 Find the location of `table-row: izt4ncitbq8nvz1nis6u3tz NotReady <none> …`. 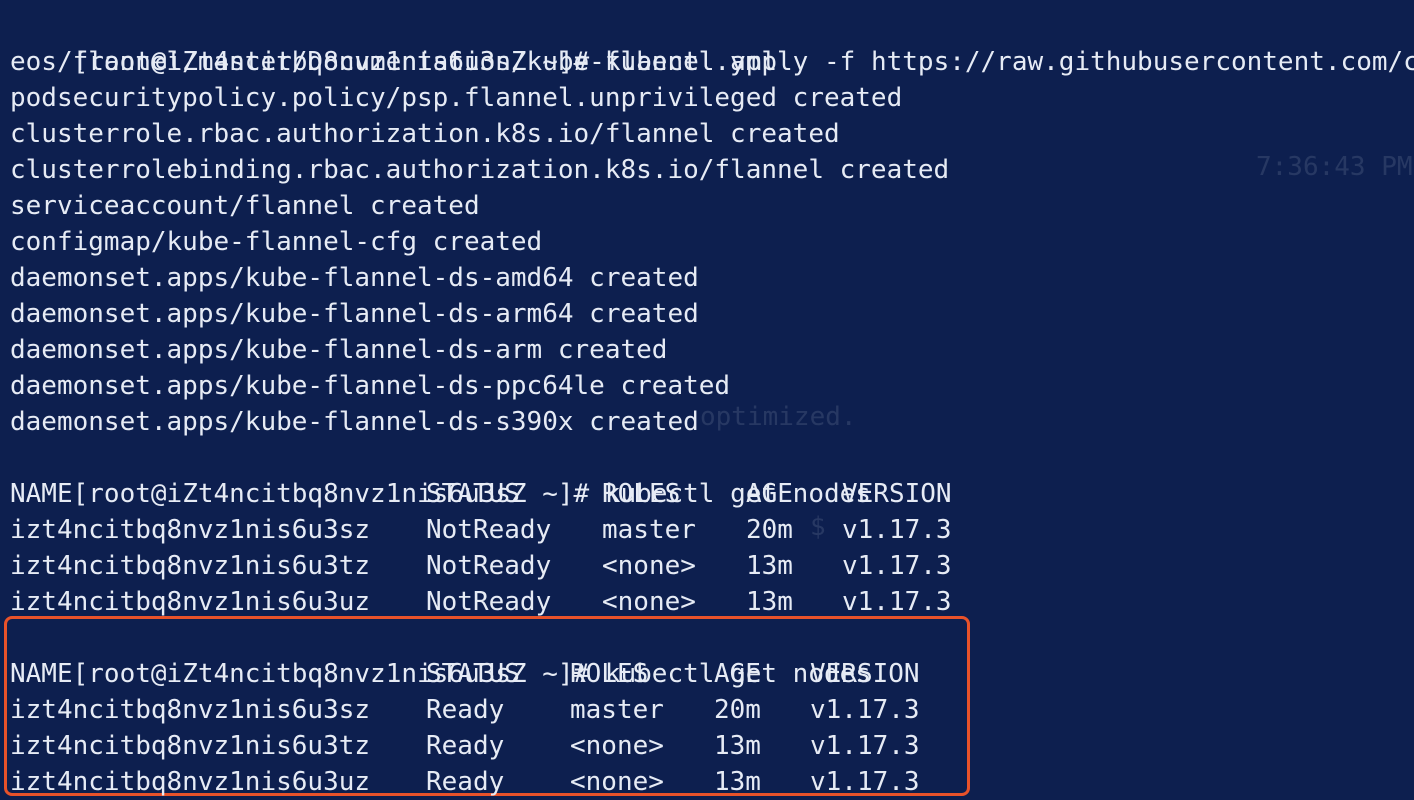

table-row: izt4ncitbq8nvz1nis6u3tz NotReady <none> … is located at coordinates (481, 566).